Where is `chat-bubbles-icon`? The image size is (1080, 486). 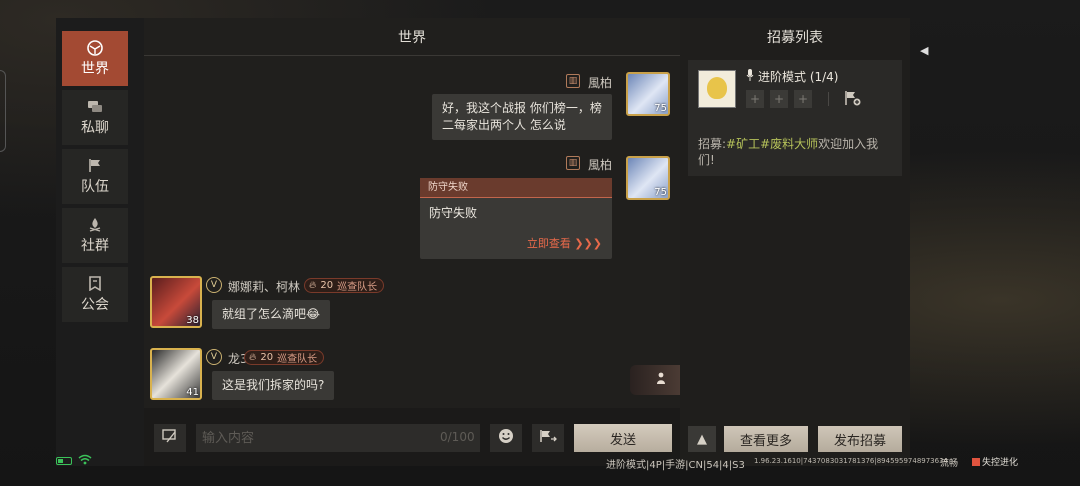
chat-bubbles-icon is located at coordinates (95, 107).